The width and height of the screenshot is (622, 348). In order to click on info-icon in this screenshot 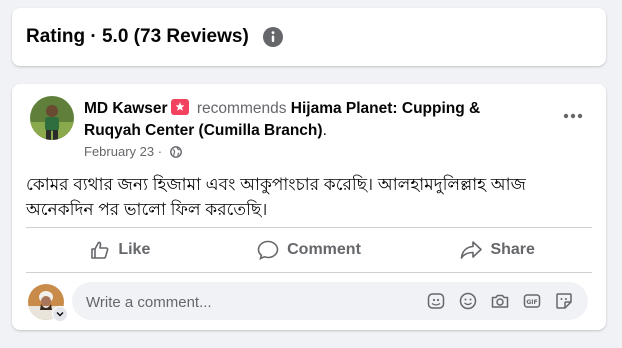, I will do `click(272, 37)`.